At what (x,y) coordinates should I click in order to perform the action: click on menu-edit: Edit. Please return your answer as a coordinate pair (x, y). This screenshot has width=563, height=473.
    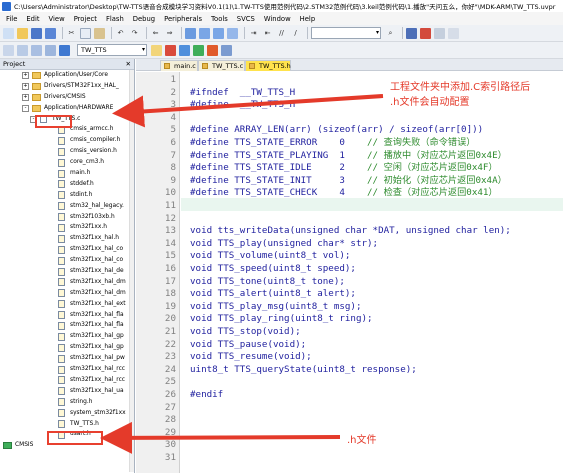
    Looking at the image, I should click on (32, 19).